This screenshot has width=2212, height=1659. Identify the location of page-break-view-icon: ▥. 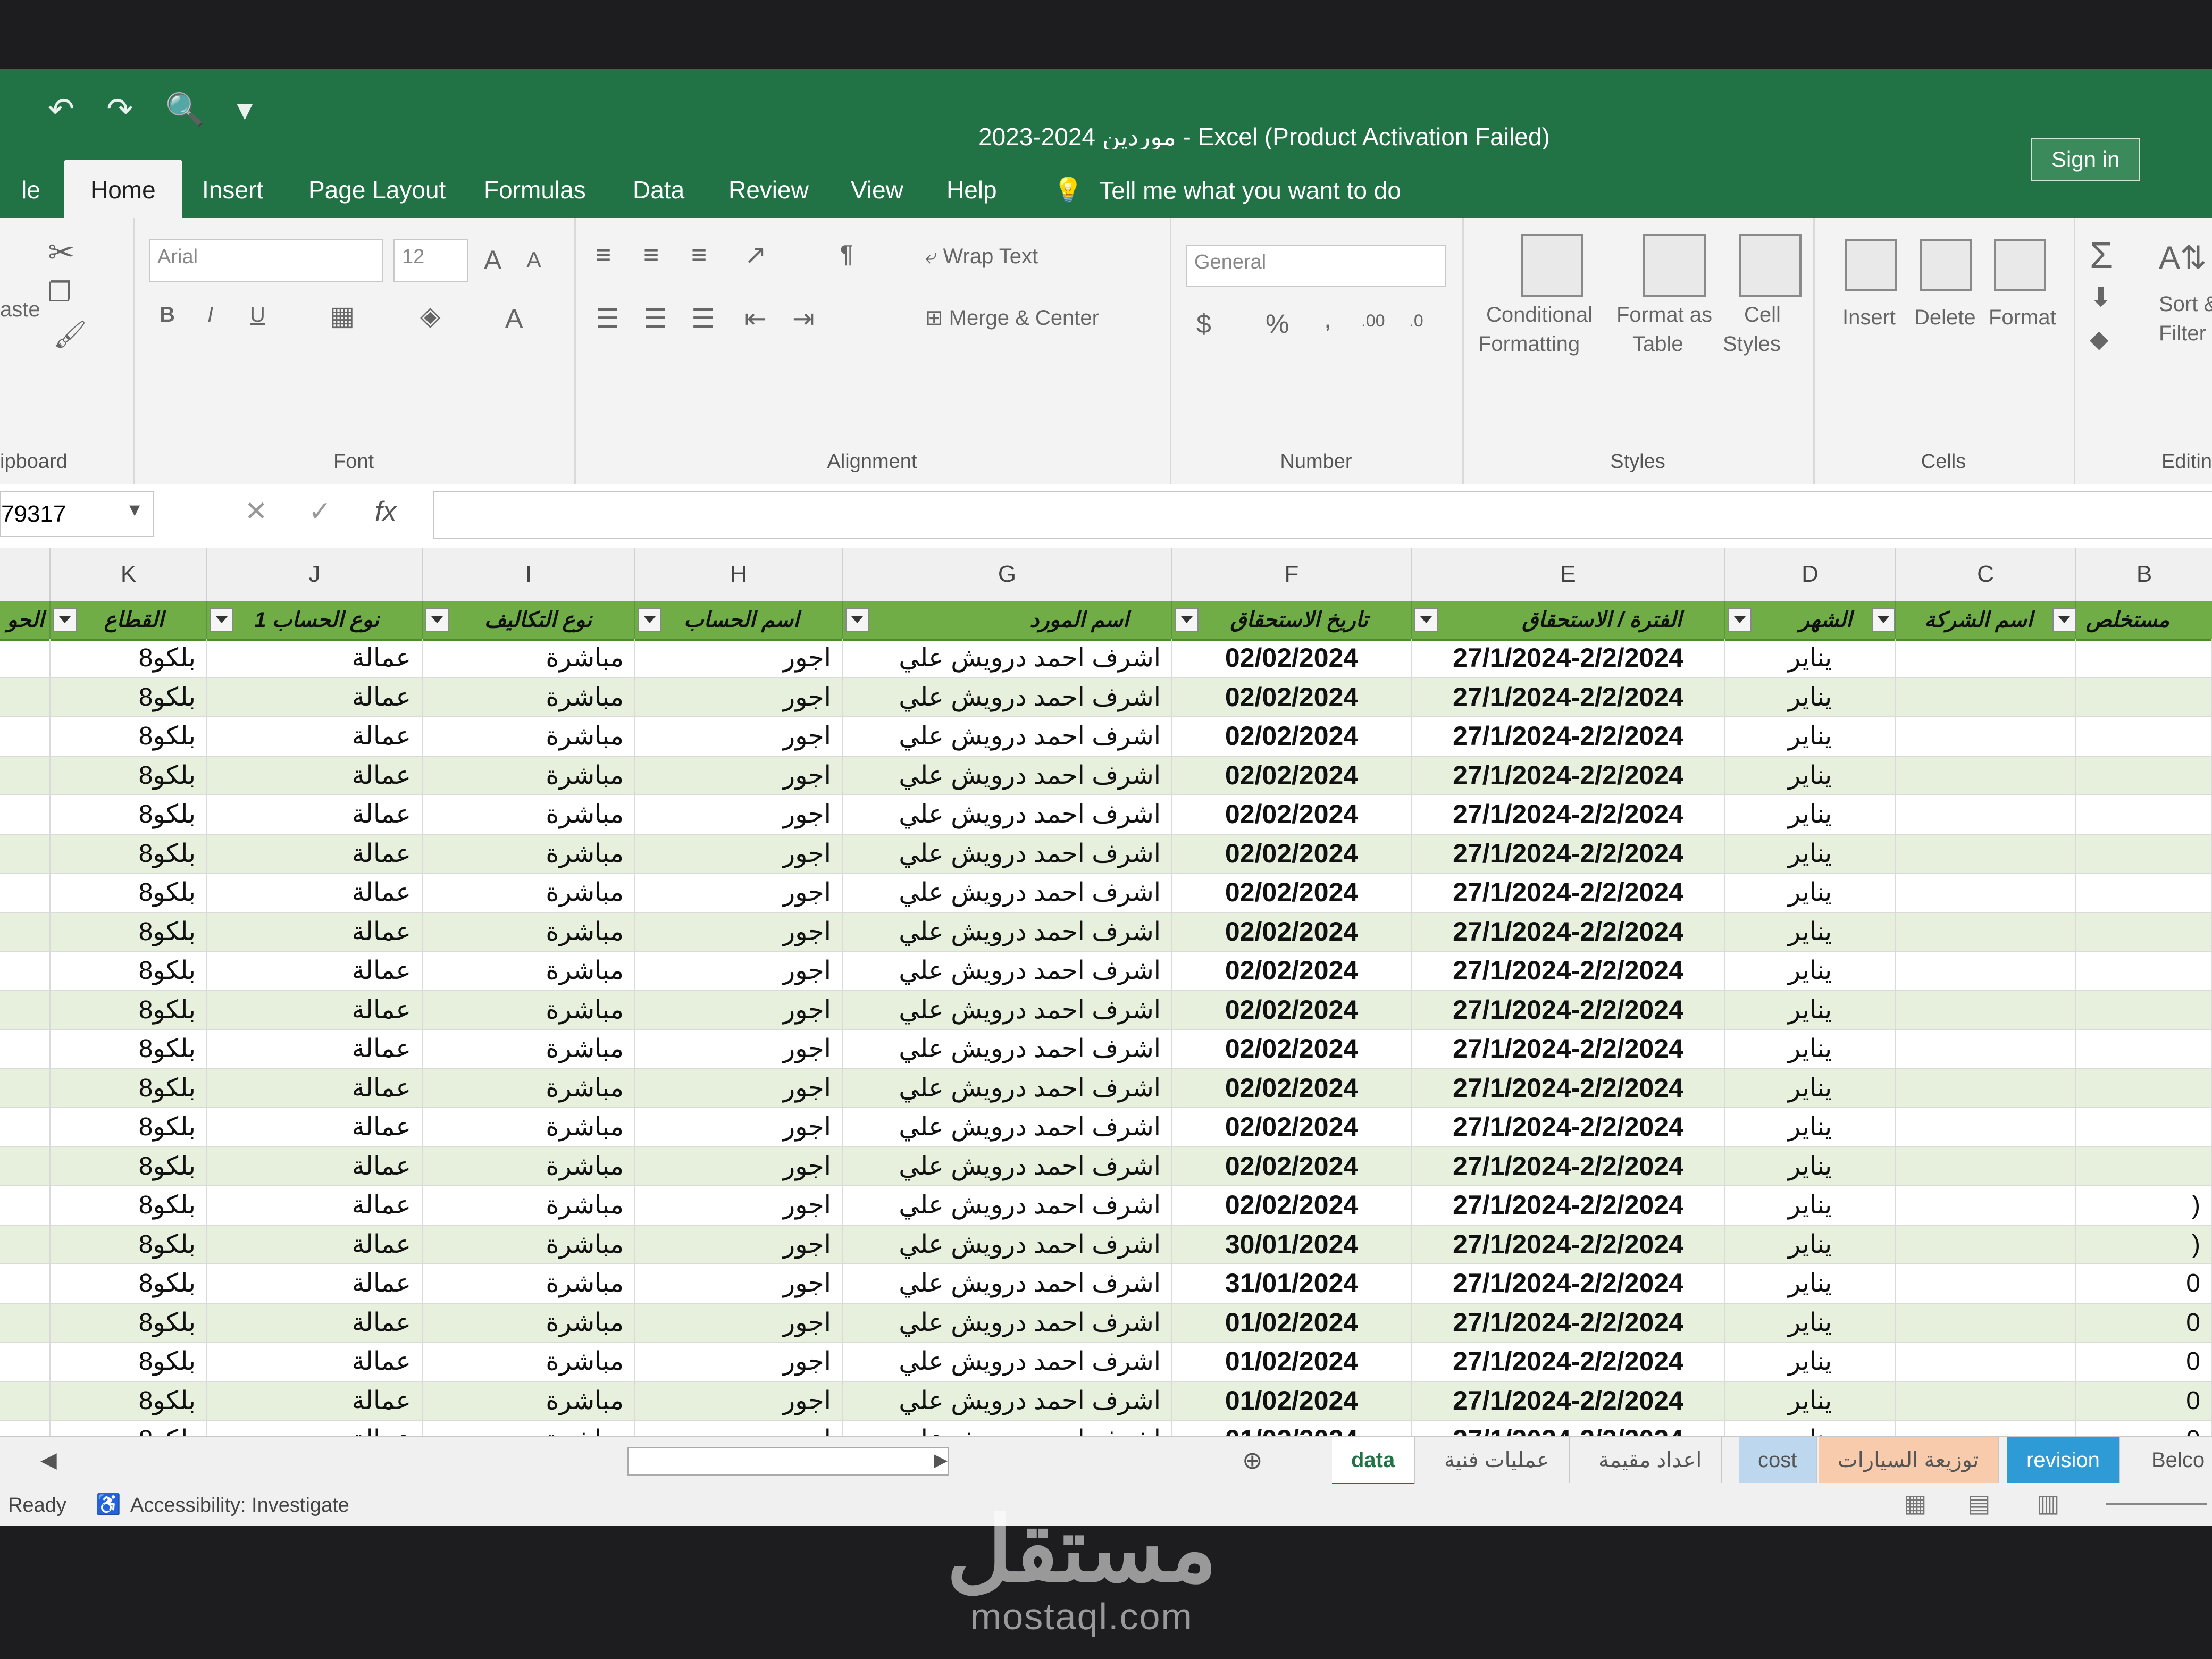
(2048, 1503).